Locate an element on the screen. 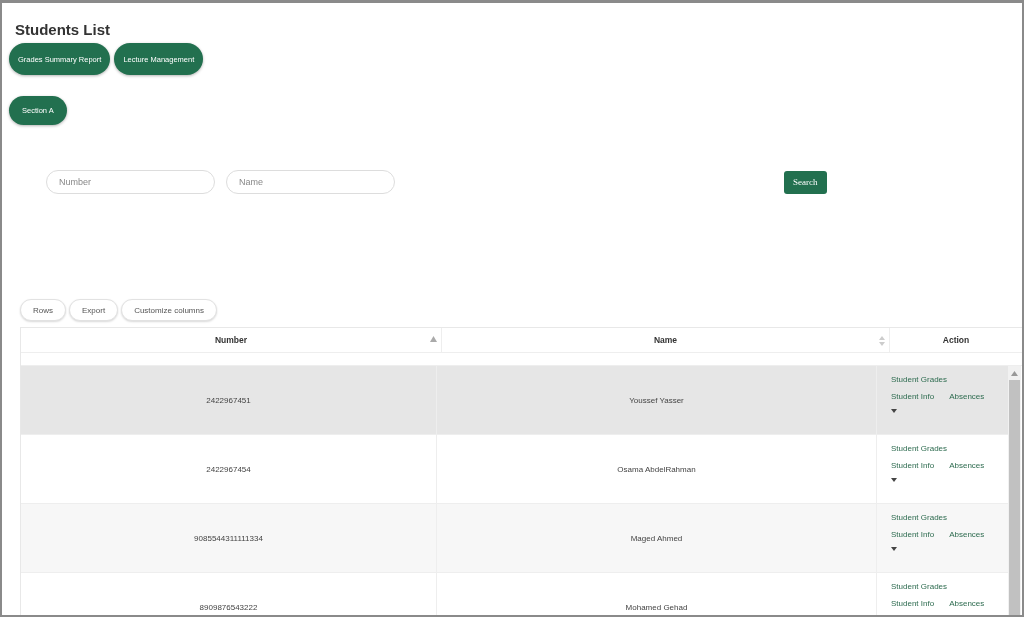 This screenshot has width=1024, height=617. table-tool-button: Export is located at coordinates (94, 310).